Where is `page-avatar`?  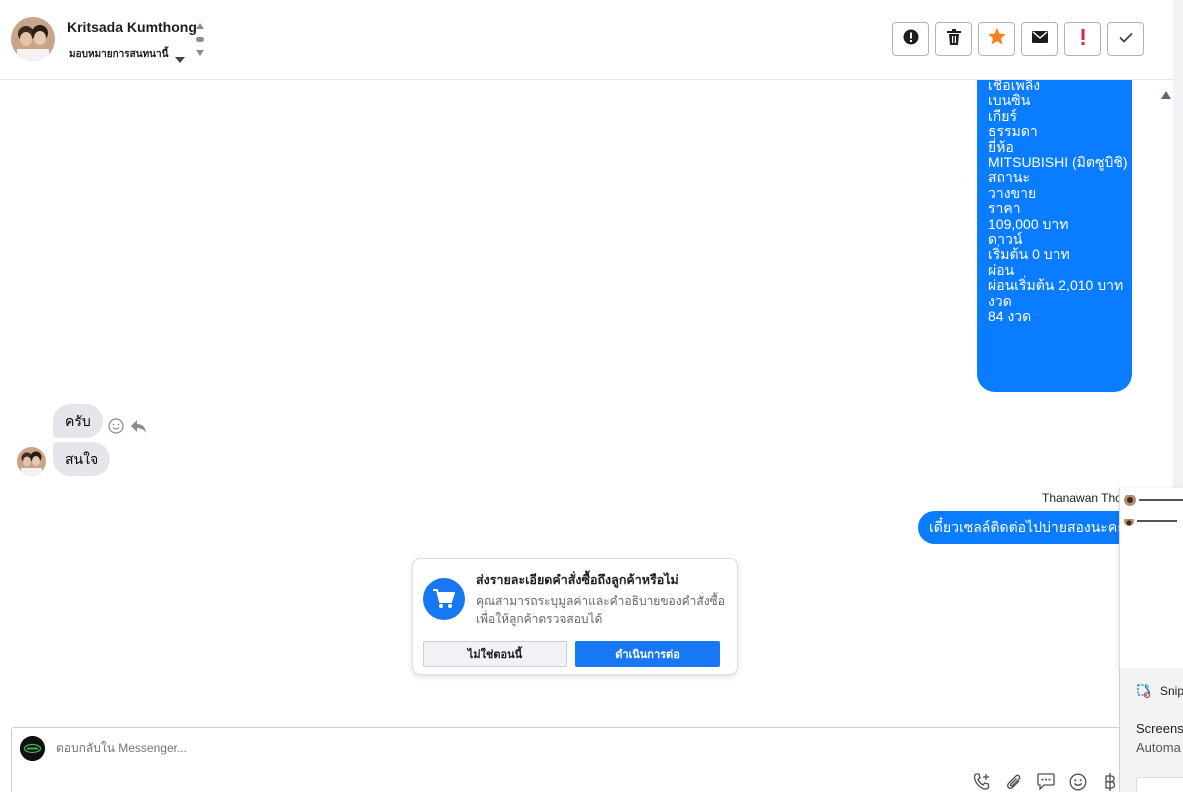 page-avatar is located at coordinates (32, 748).